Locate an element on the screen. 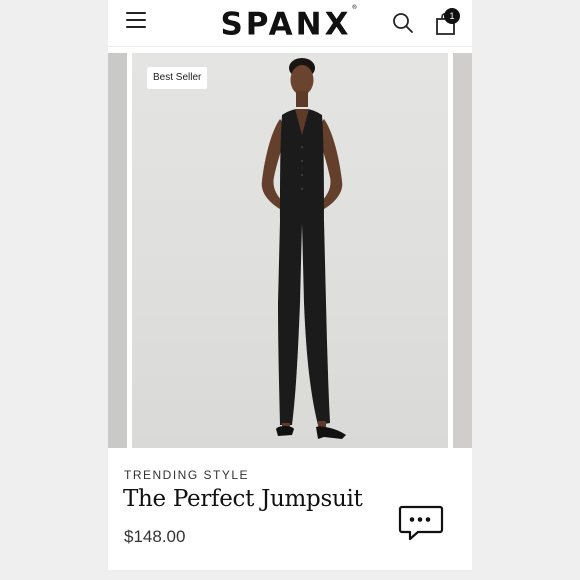 The width and height of the screenshot is (580, 580). chat-bubble-icon is located at coordinates (421, 523).